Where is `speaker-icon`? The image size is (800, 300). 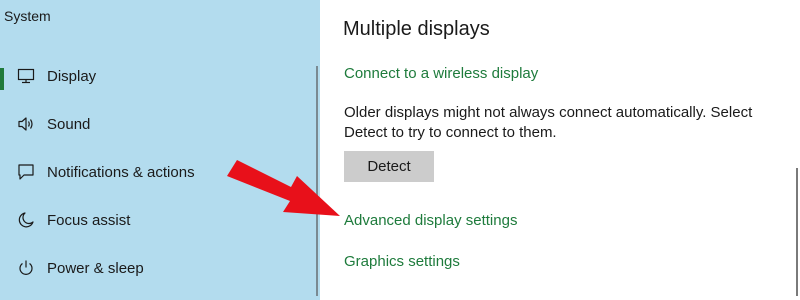
speaker-icon is located at coordinates (26, 124).